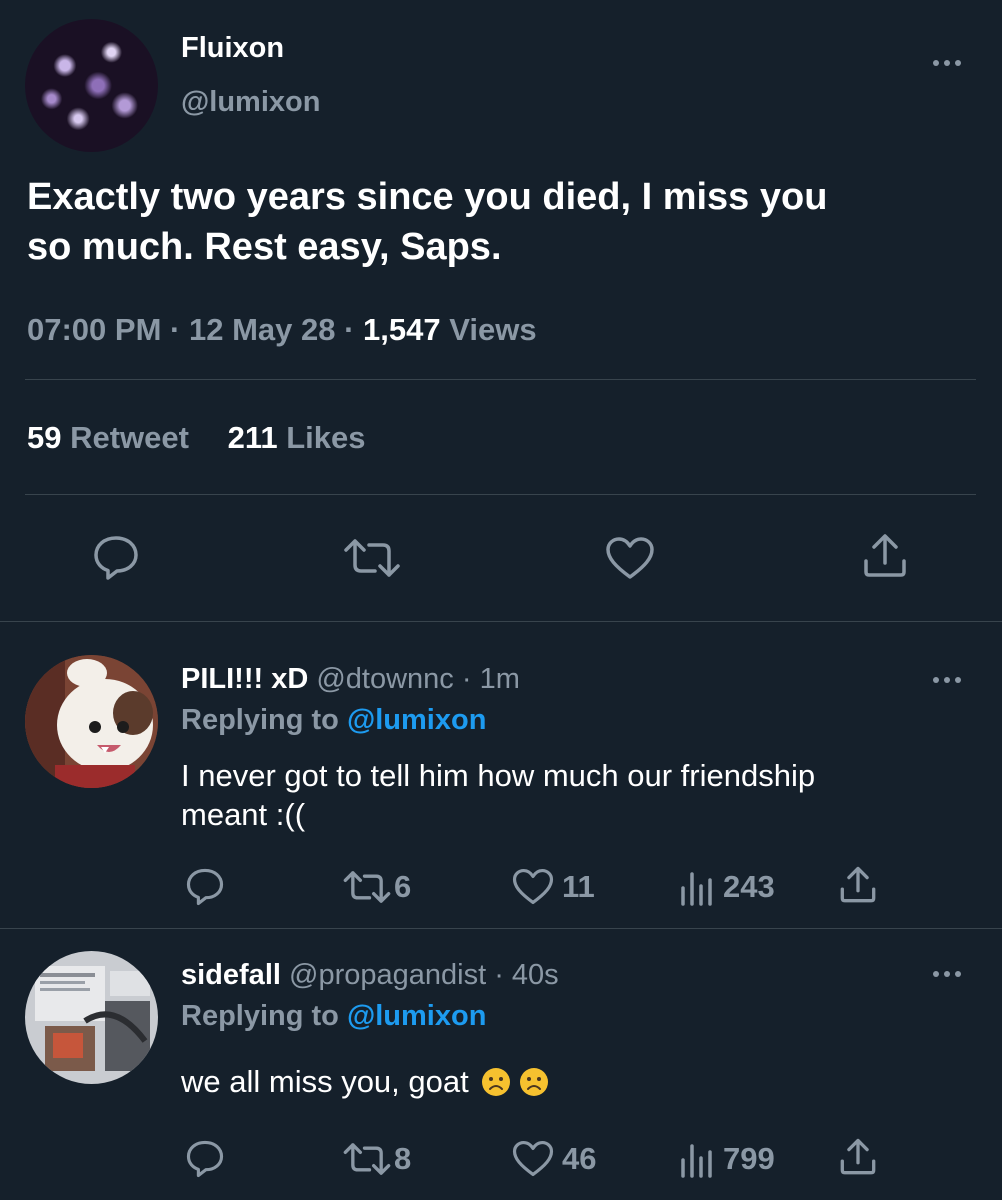  Describe the element at coordinates (947, 63) in the screenshot. I see `more-options-icon` at that location.